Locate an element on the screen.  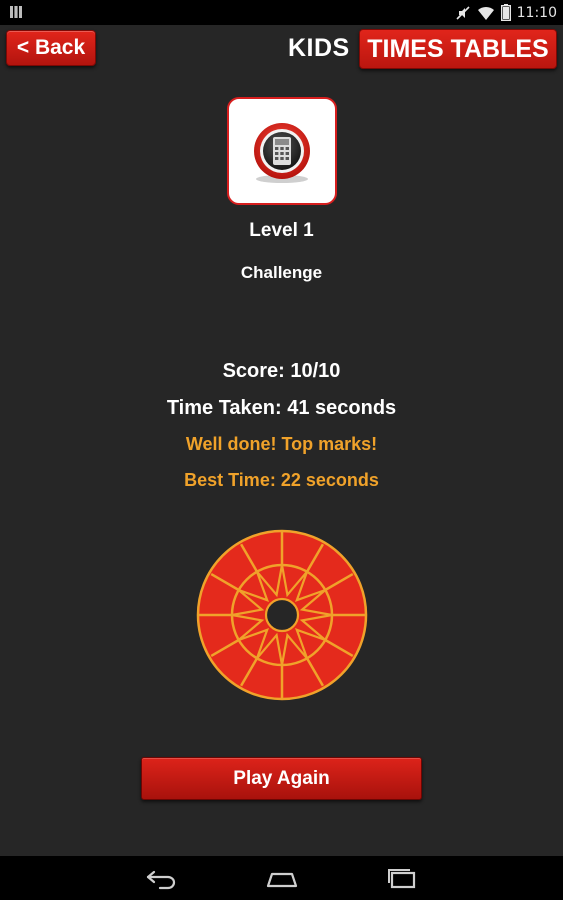
calculator-icon is located at coordinates (282, 153).